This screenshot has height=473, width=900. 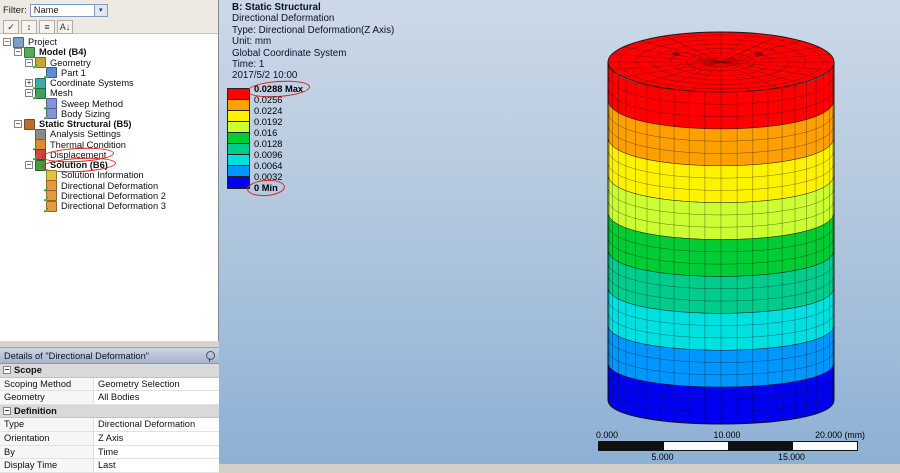 I want to click on details-value: Directional Deformation, so click(x=156, y=424).